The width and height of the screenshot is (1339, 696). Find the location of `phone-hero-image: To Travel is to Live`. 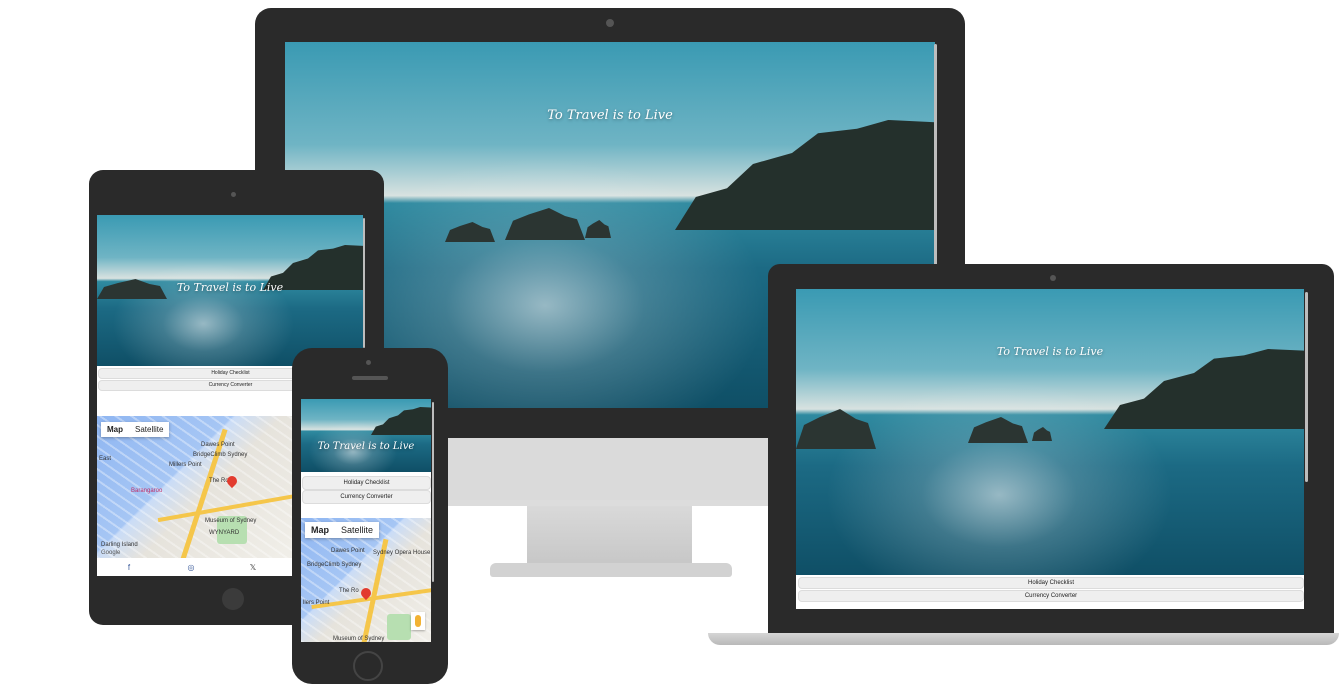

phone-hero-image: To Travel is to Live is located at coordinates (366, 435).